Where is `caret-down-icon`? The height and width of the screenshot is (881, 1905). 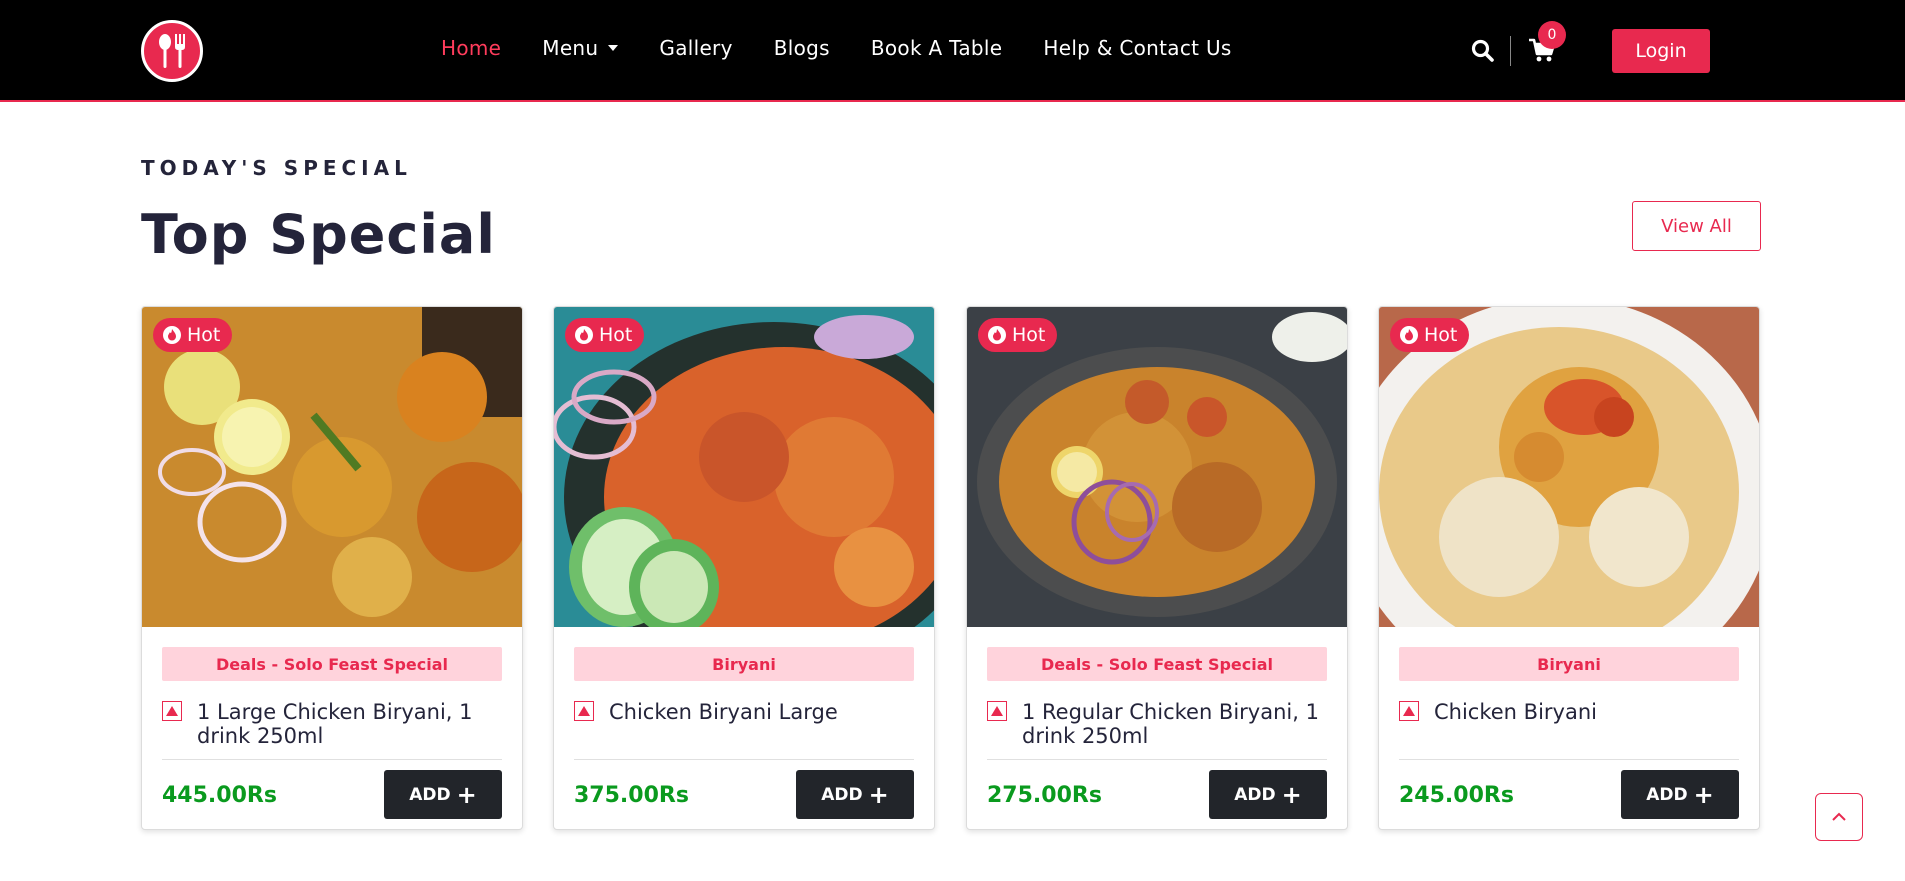 caret-down-icon is located at coordinates (613, 47).